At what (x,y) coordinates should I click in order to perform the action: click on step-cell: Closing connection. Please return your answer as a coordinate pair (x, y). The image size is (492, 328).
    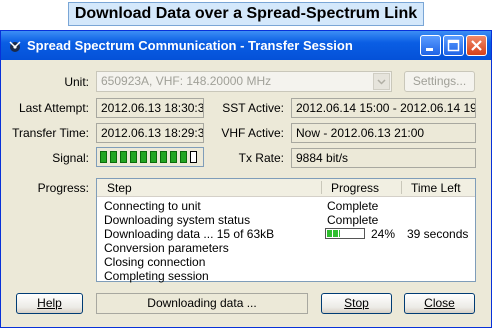
    Looking at the image, I should click on (155, 262).